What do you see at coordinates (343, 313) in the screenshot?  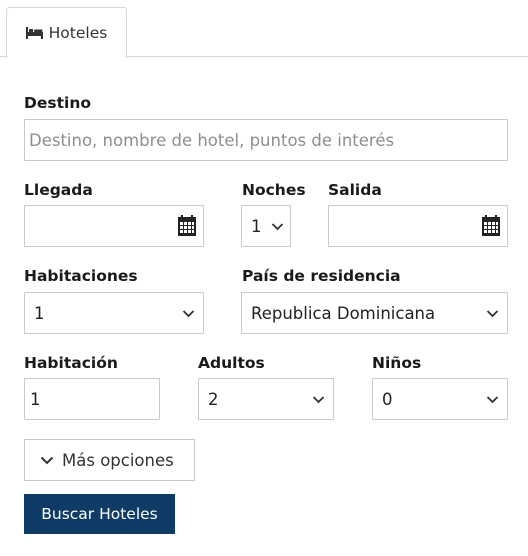 I see `residence-value: Republica Dominicana` at bounding box center [343, 313].